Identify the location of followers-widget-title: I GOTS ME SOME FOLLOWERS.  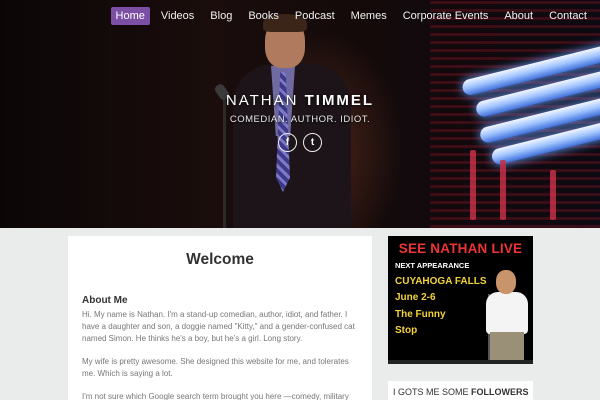
(460, 390).